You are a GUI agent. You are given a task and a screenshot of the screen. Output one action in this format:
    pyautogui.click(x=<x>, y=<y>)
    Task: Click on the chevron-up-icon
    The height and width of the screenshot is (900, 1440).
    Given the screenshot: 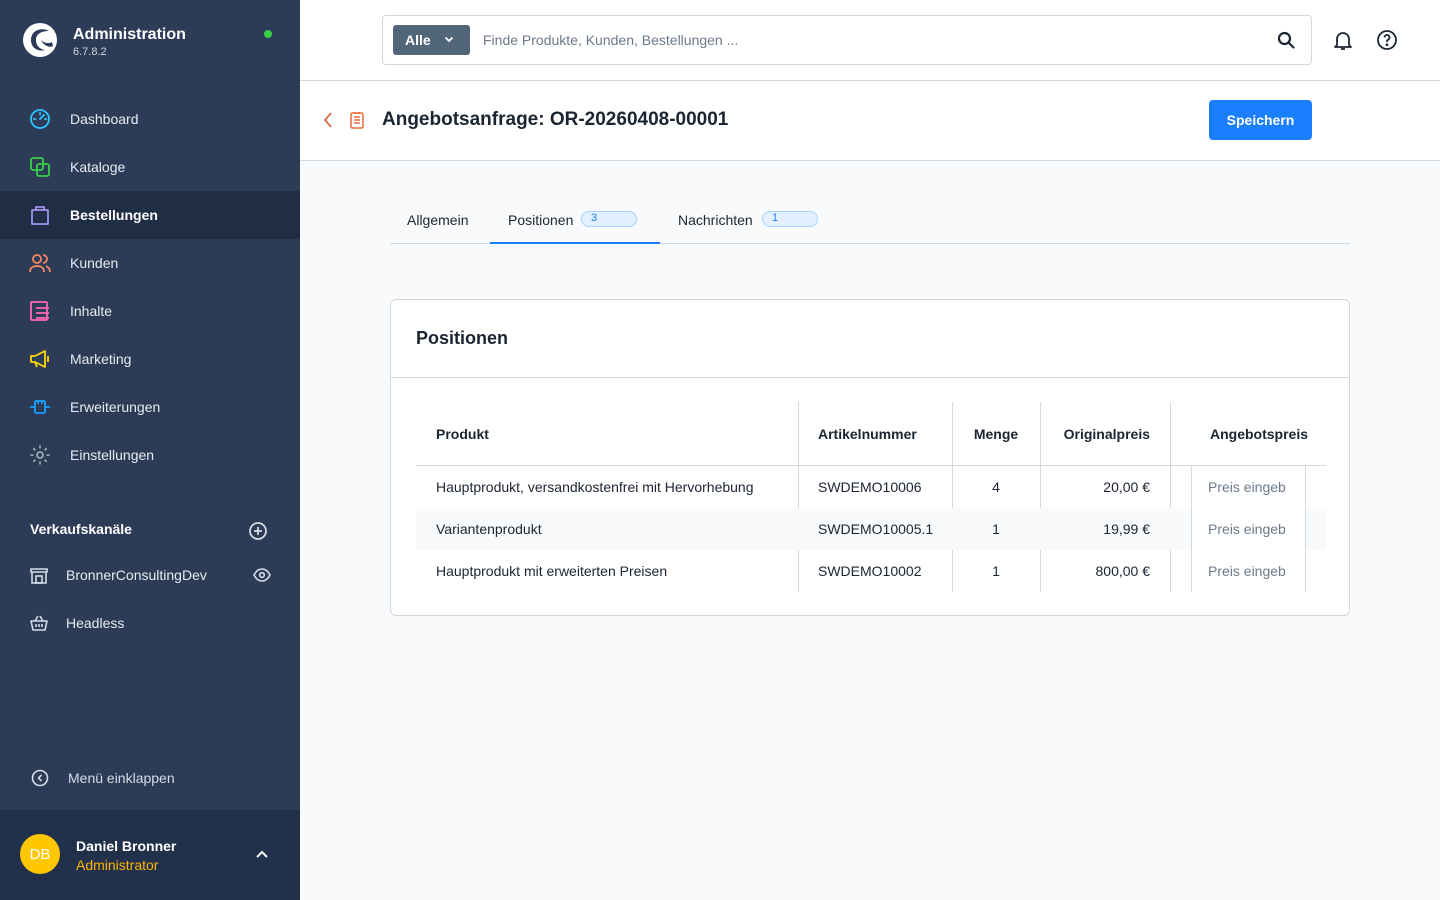 What is the action you would take?
    pyautogui.click(x=262, y=854)
    